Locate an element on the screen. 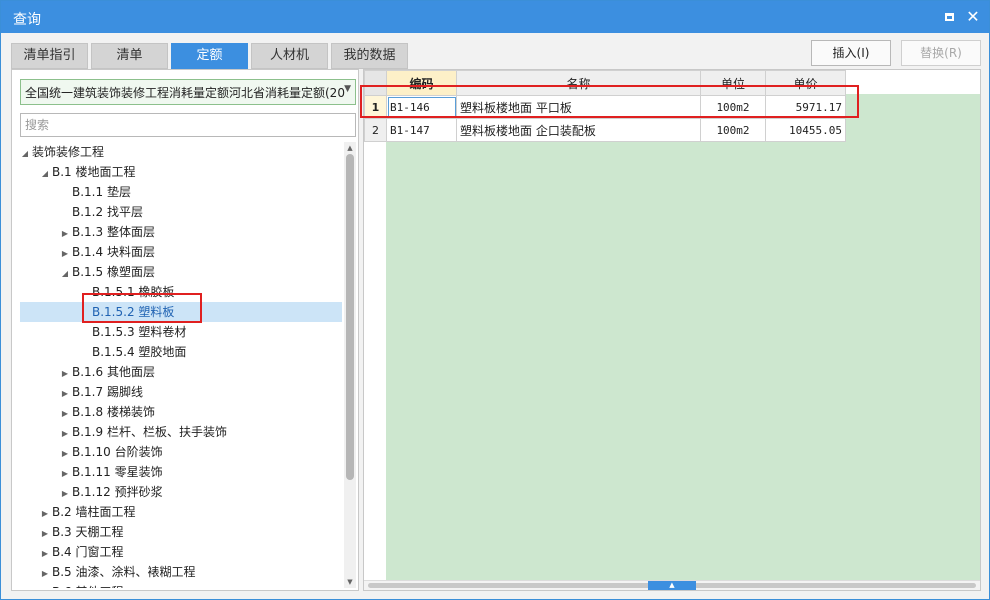 This screenshot has height=600, width=990. tree-node-label: B.1.7 踢脚线 is located at coordinates (107, 392).